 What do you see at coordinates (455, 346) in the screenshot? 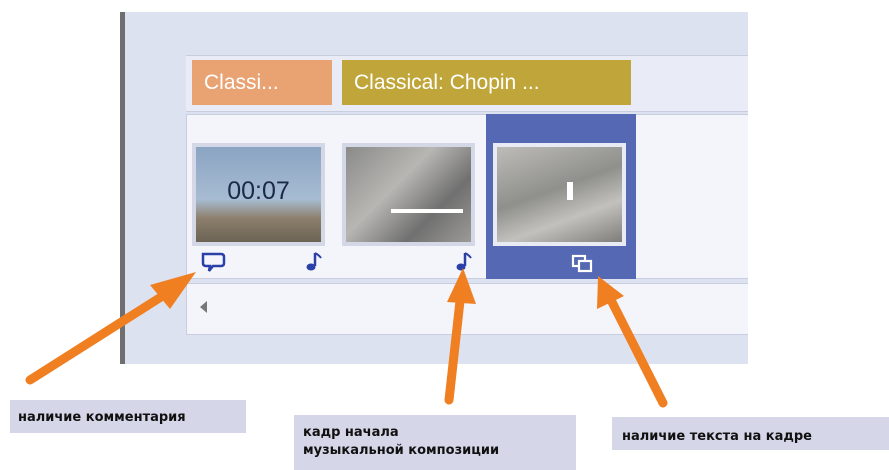
I see `arrow-music` at bounding box center [455, 346].